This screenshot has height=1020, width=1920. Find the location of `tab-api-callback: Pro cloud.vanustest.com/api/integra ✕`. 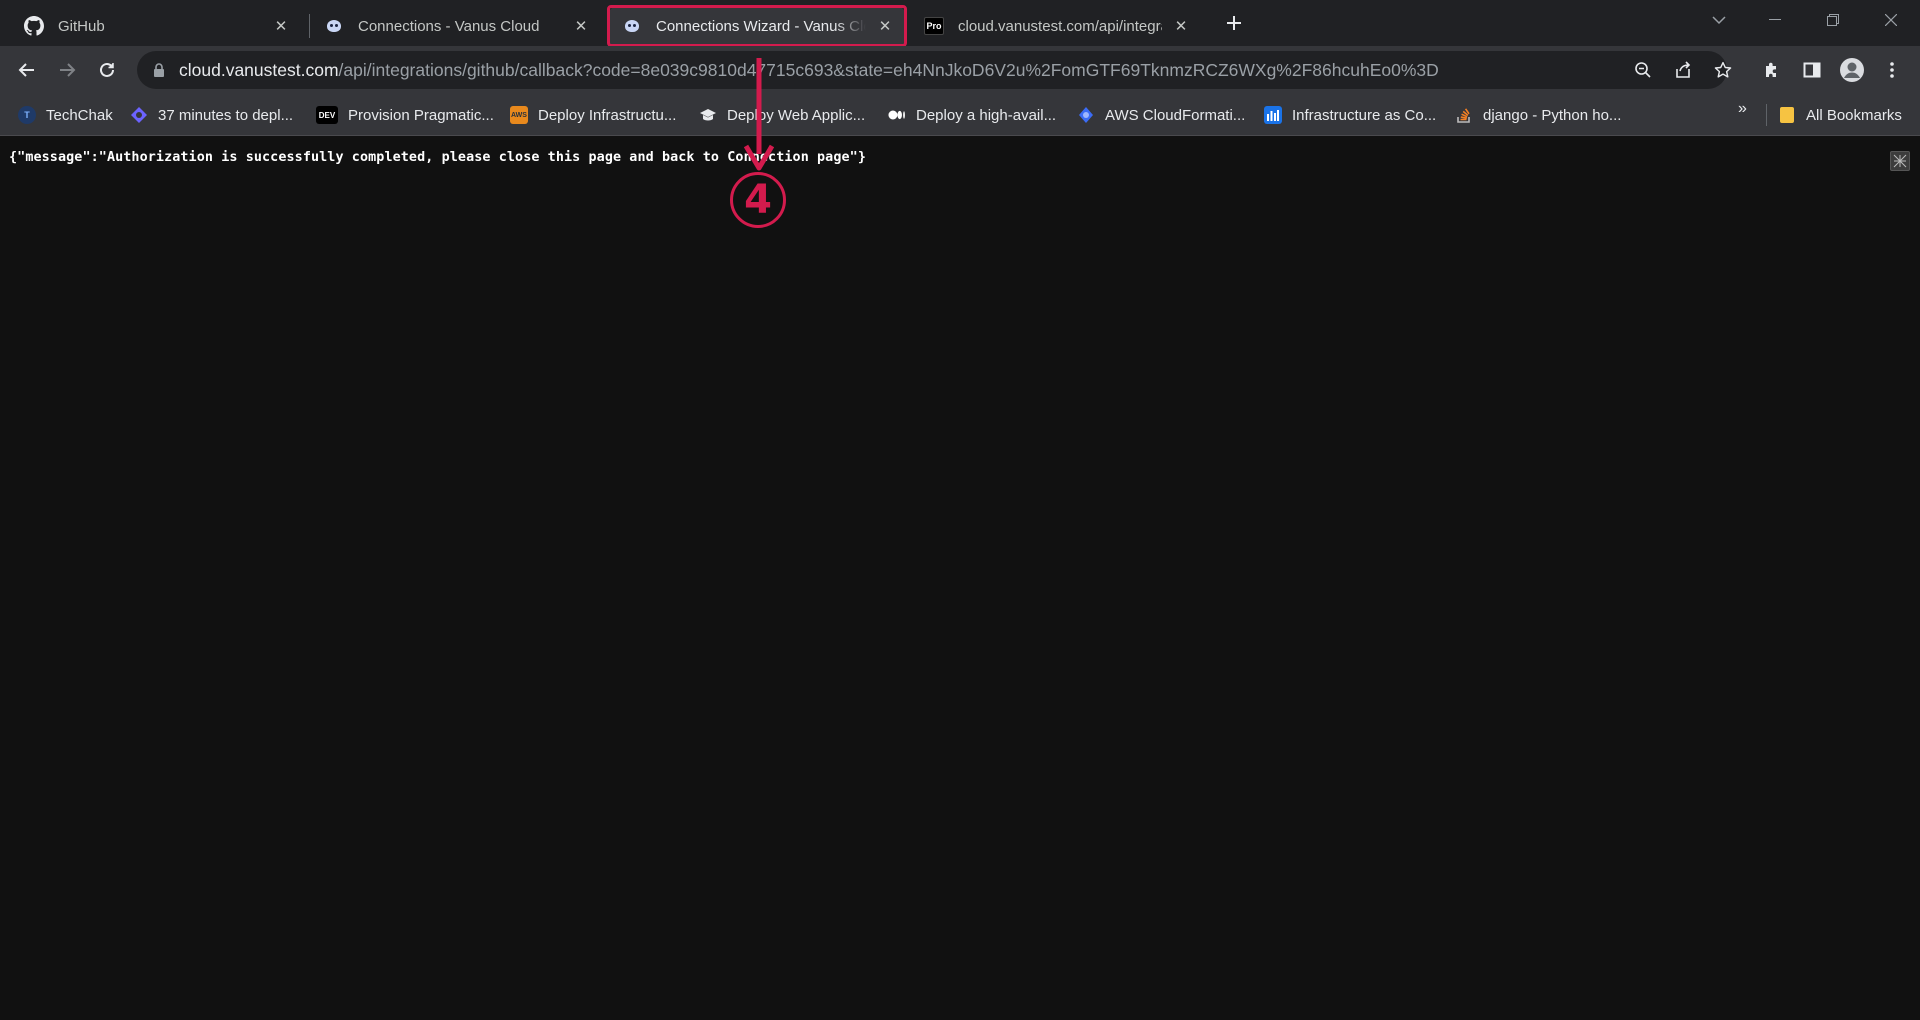

tab-api-callback: Pro cloud.vanustest.com/api/integra ✕ is located at coordinates (1056, 26).